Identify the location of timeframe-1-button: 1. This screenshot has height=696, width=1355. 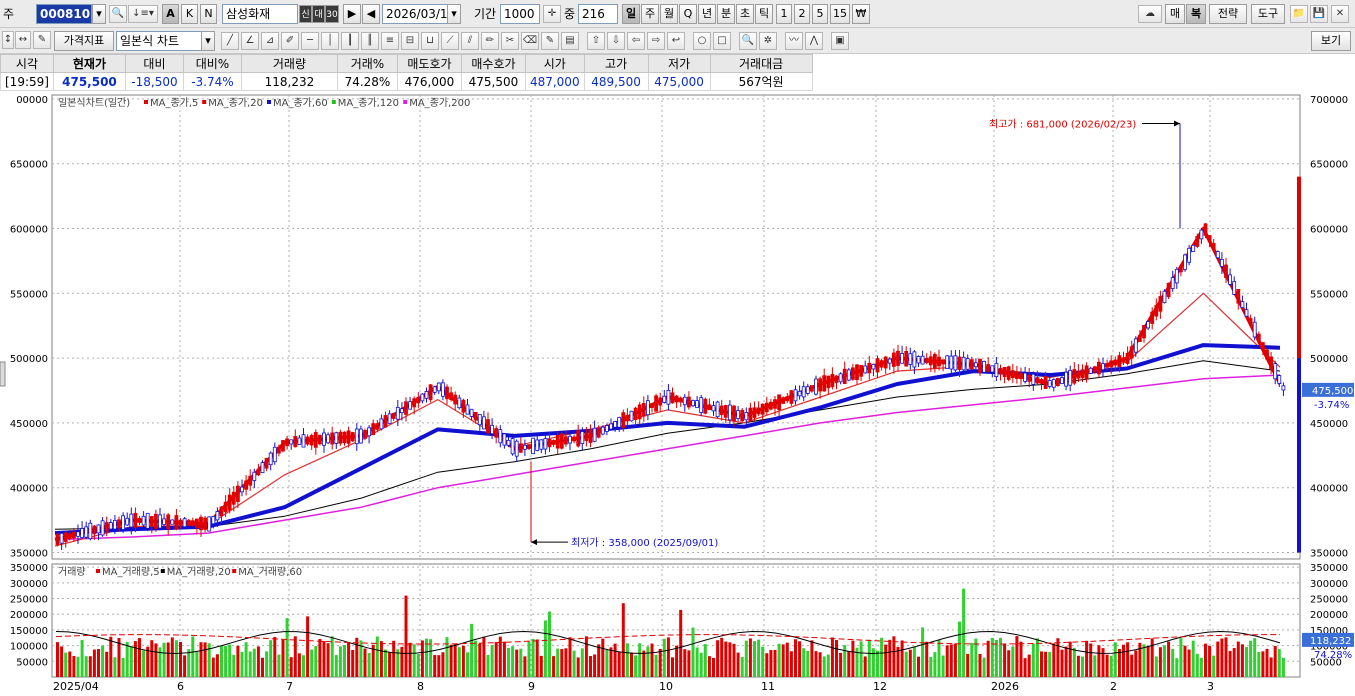
(784, 14).